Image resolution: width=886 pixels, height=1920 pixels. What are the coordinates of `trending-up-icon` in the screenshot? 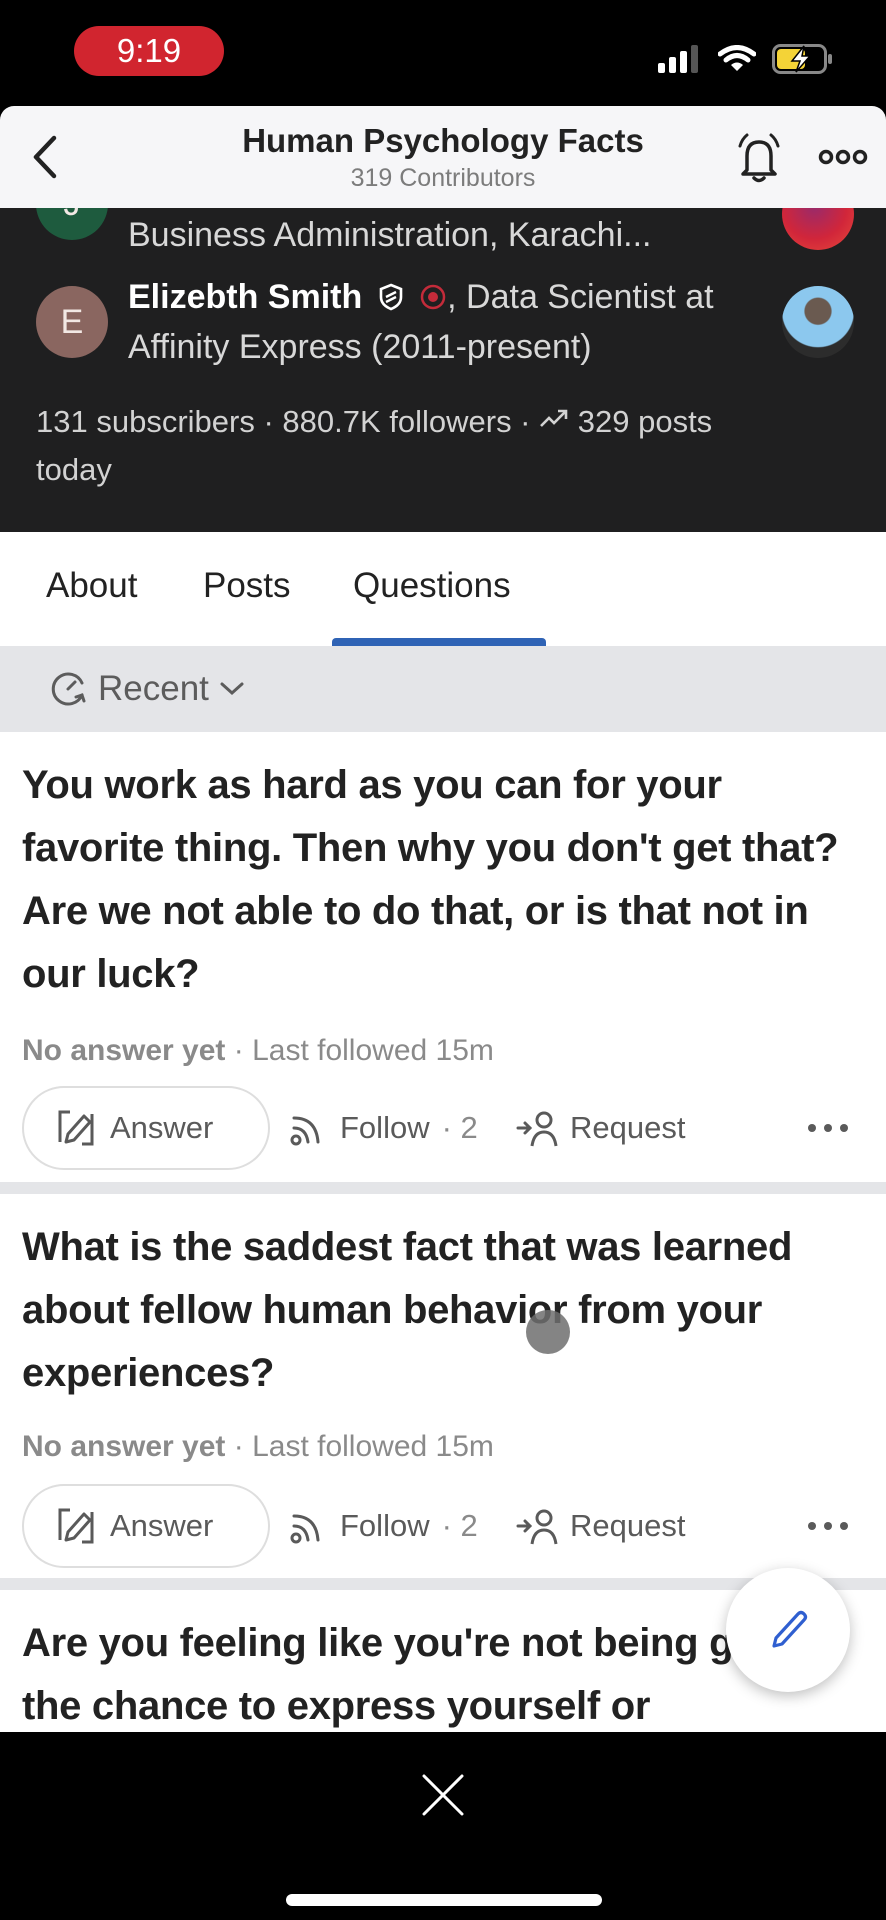 It's located at (554, 418).